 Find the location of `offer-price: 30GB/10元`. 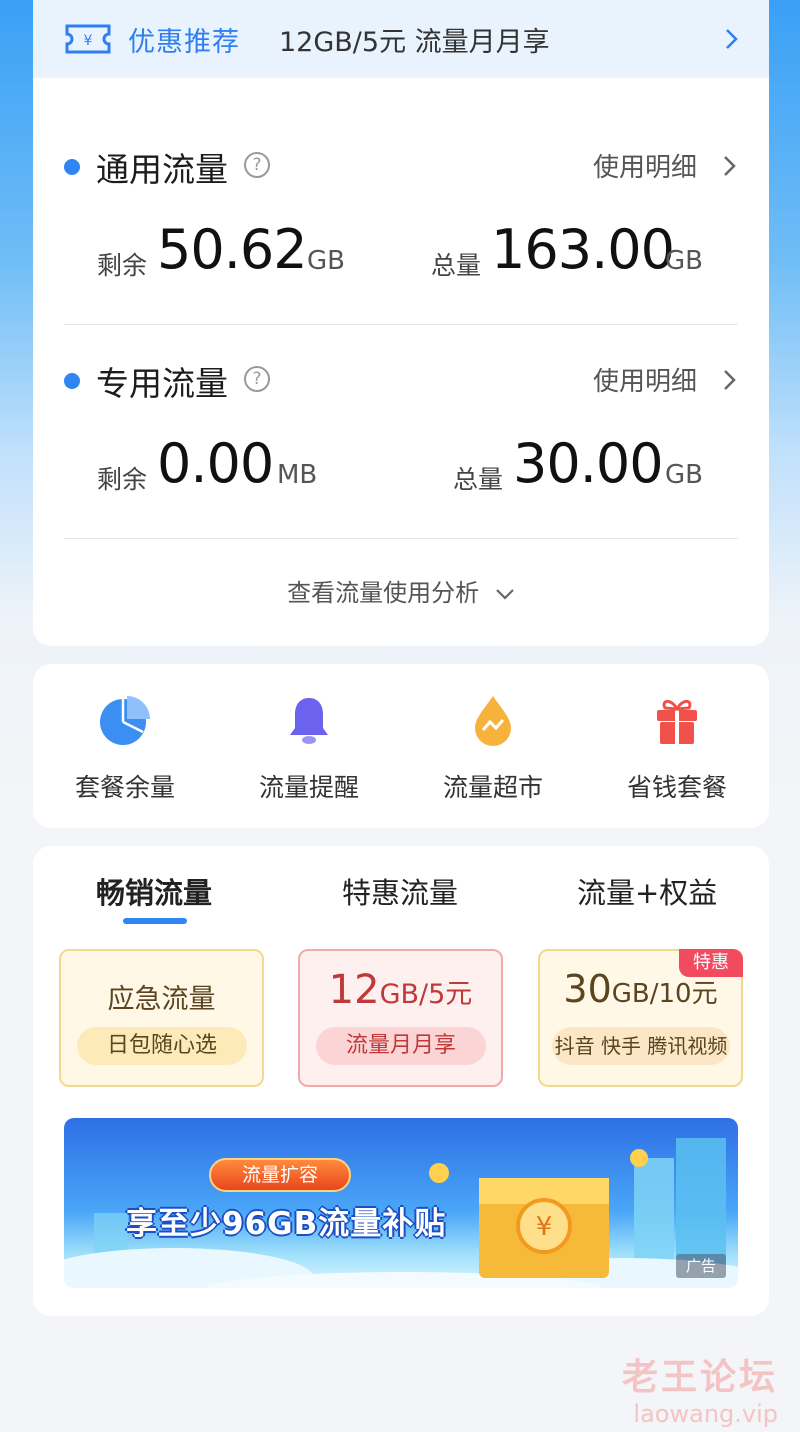

offer-price: 30GB/10元 is located at coordinates (640, 989).